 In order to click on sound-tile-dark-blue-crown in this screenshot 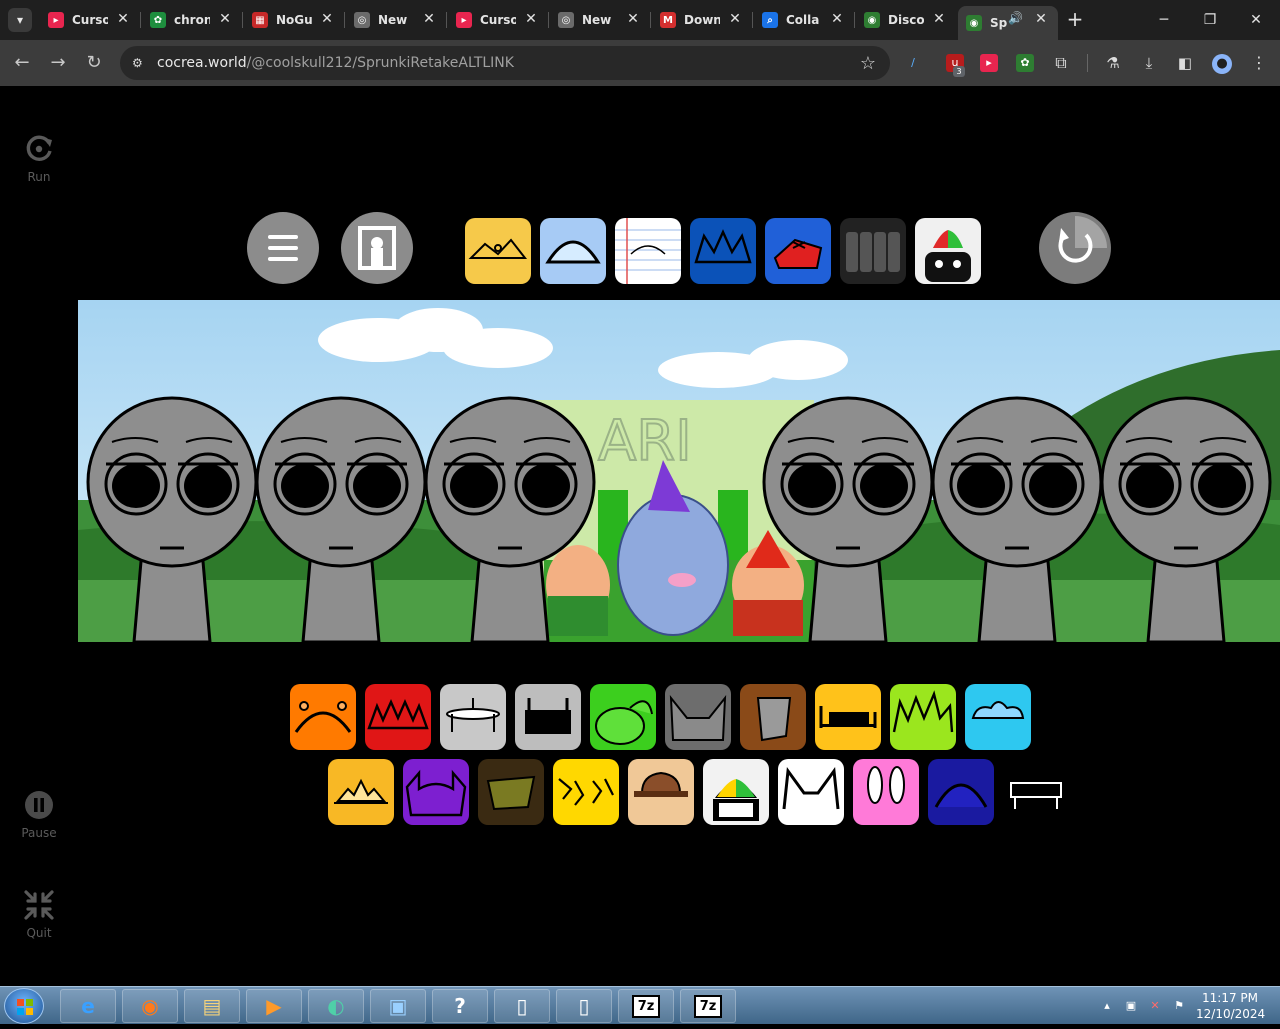, I will do `click(723, 251)`.